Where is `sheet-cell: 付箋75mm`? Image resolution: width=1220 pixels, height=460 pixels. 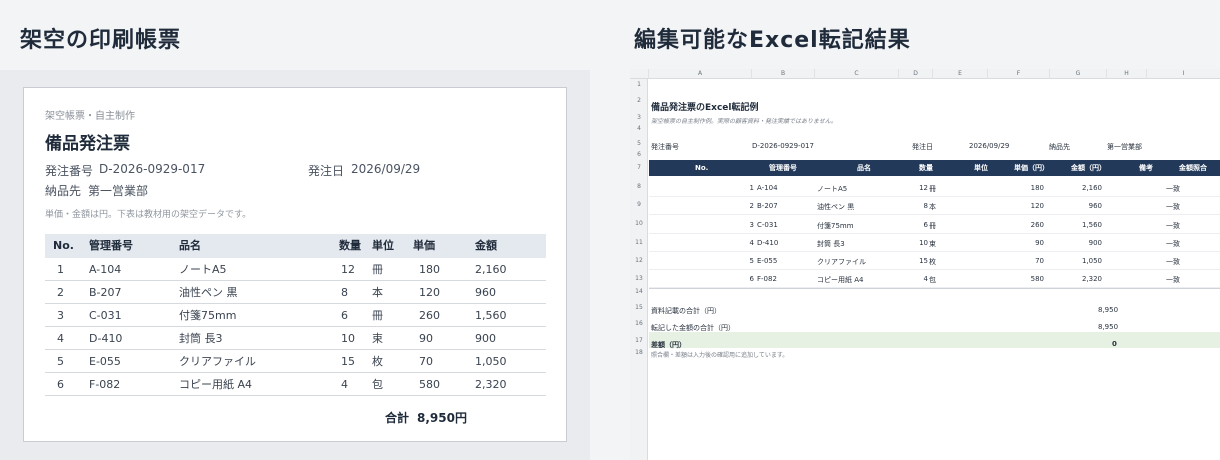 sheet-cell: 付箋75mm is located at coordinates (835, 226).